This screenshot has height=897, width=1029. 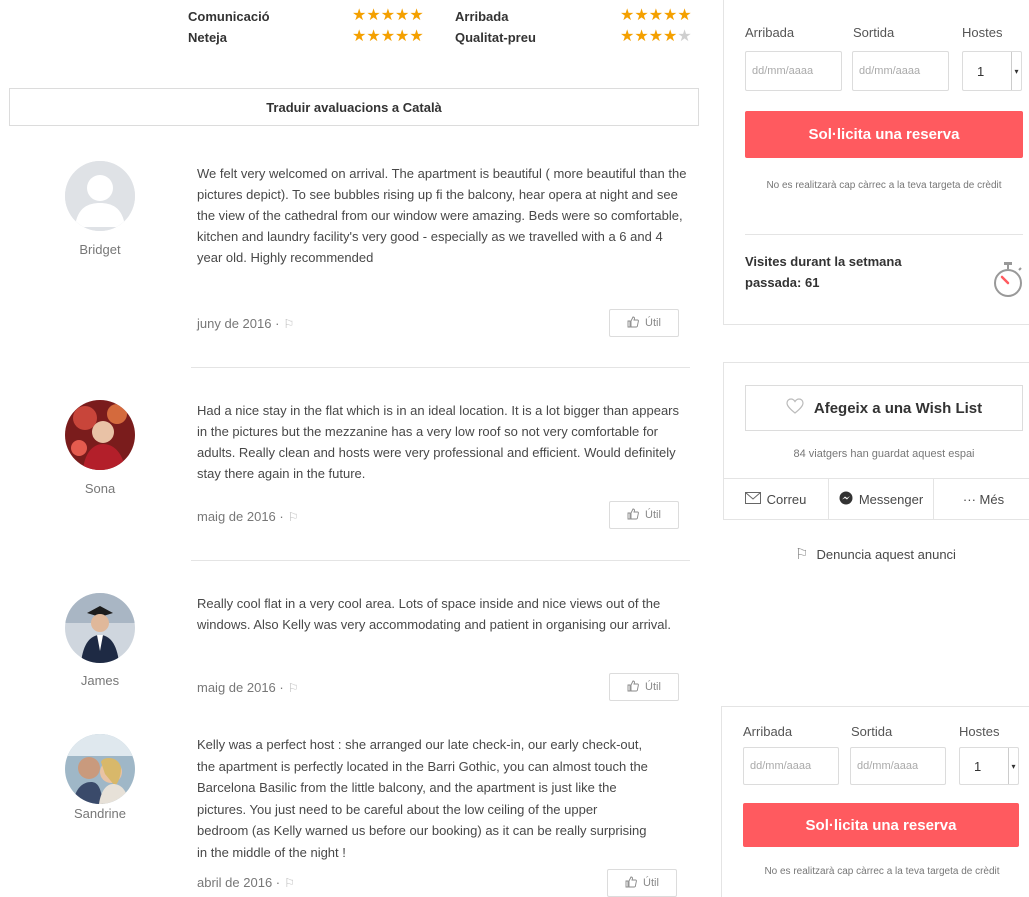 What do you see at coordinates (884, 454) in the screenshot?
I see `saved-count-note: 84 viatgers han guardat aquest espai` at bounding box center [884, 454].